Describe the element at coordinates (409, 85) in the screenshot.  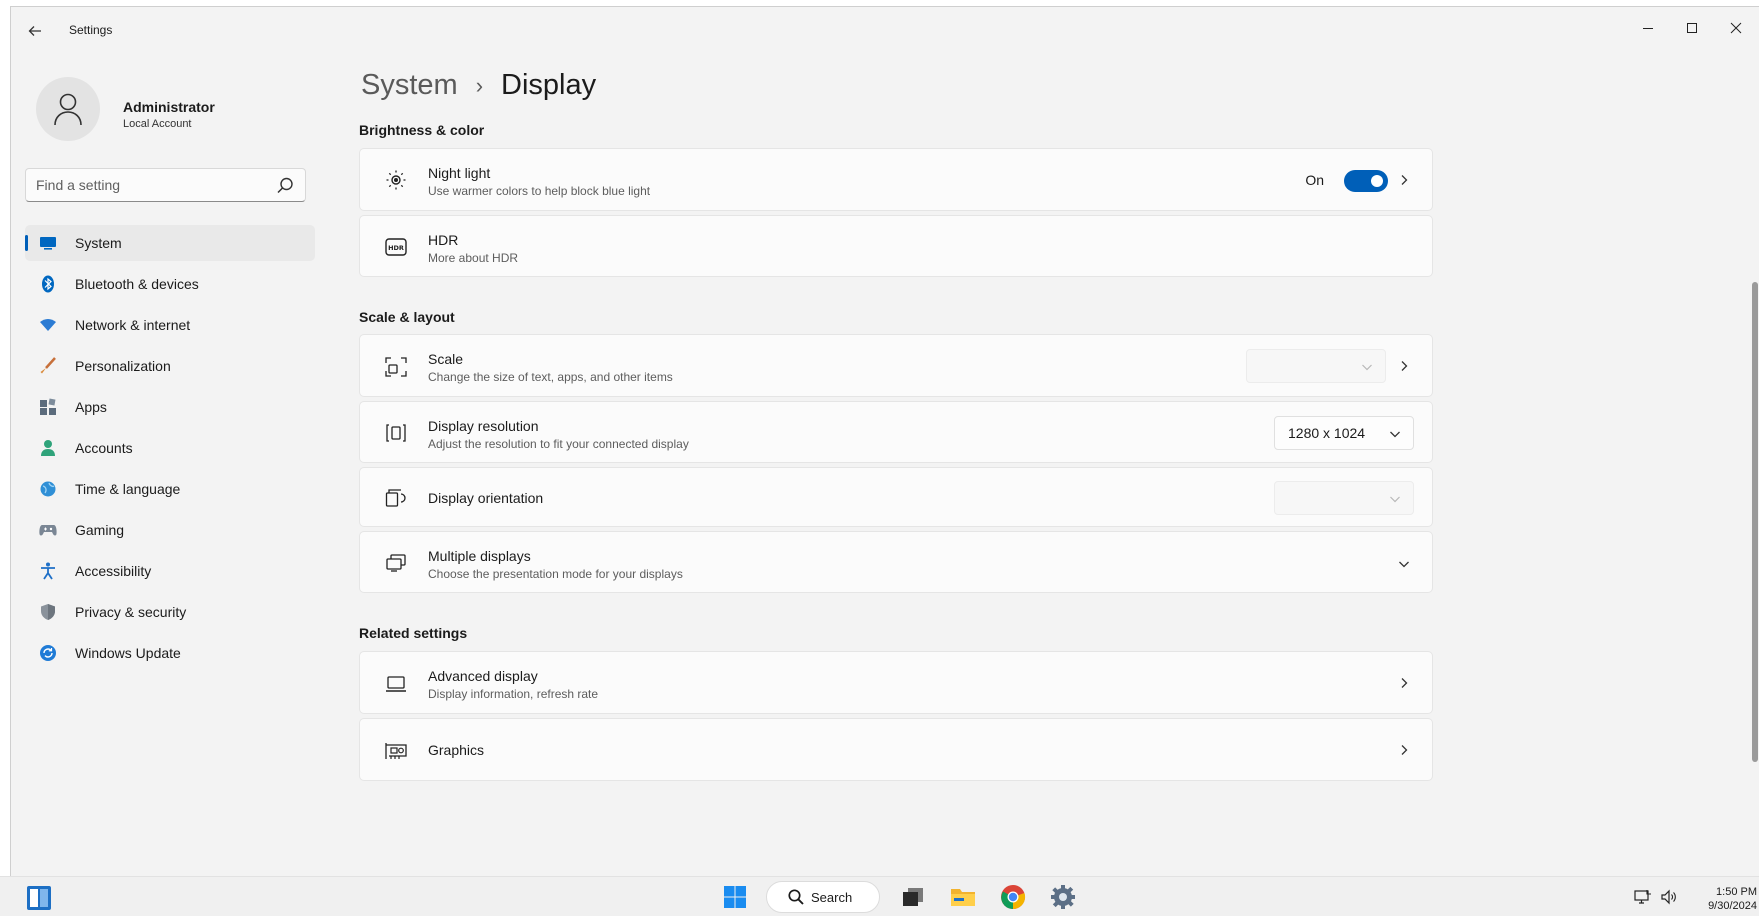
I see `breadcrumb-parent-link: System` at that location.